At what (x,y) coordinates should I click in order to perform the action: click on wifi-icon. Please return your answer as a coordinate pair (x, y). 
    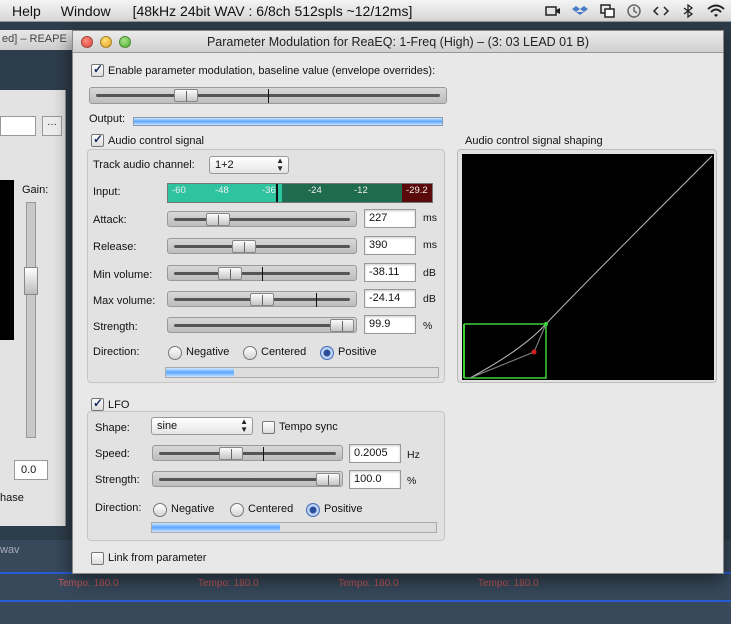
    Looking at the image, I should click on (716, 11).